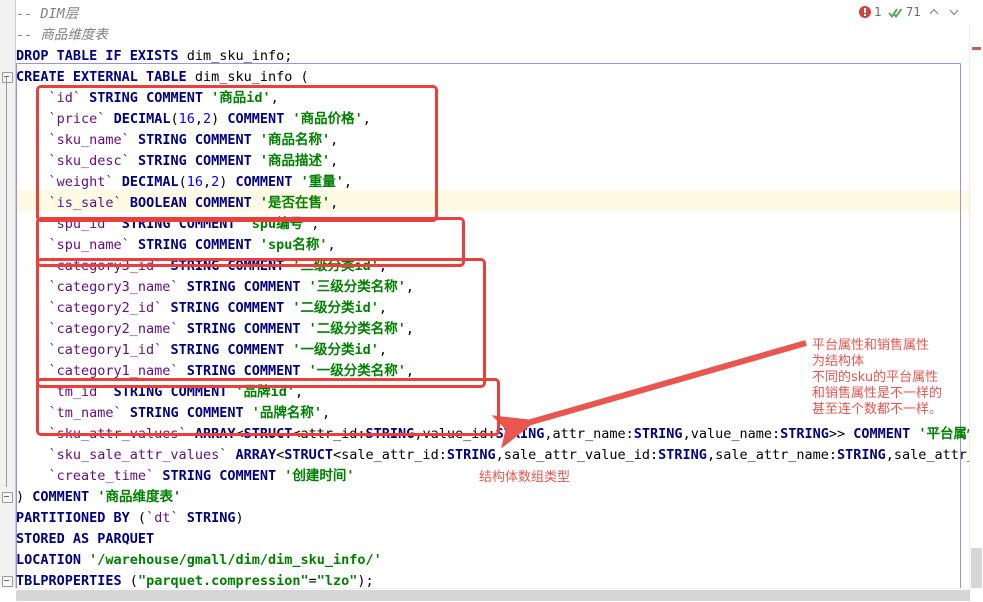 This screenshot has width=983, height=602. Describe the element at coordinates (147, 98) in the screenshot. I see `code-line: `id` STRING COMMENT '商品id',` at that location.